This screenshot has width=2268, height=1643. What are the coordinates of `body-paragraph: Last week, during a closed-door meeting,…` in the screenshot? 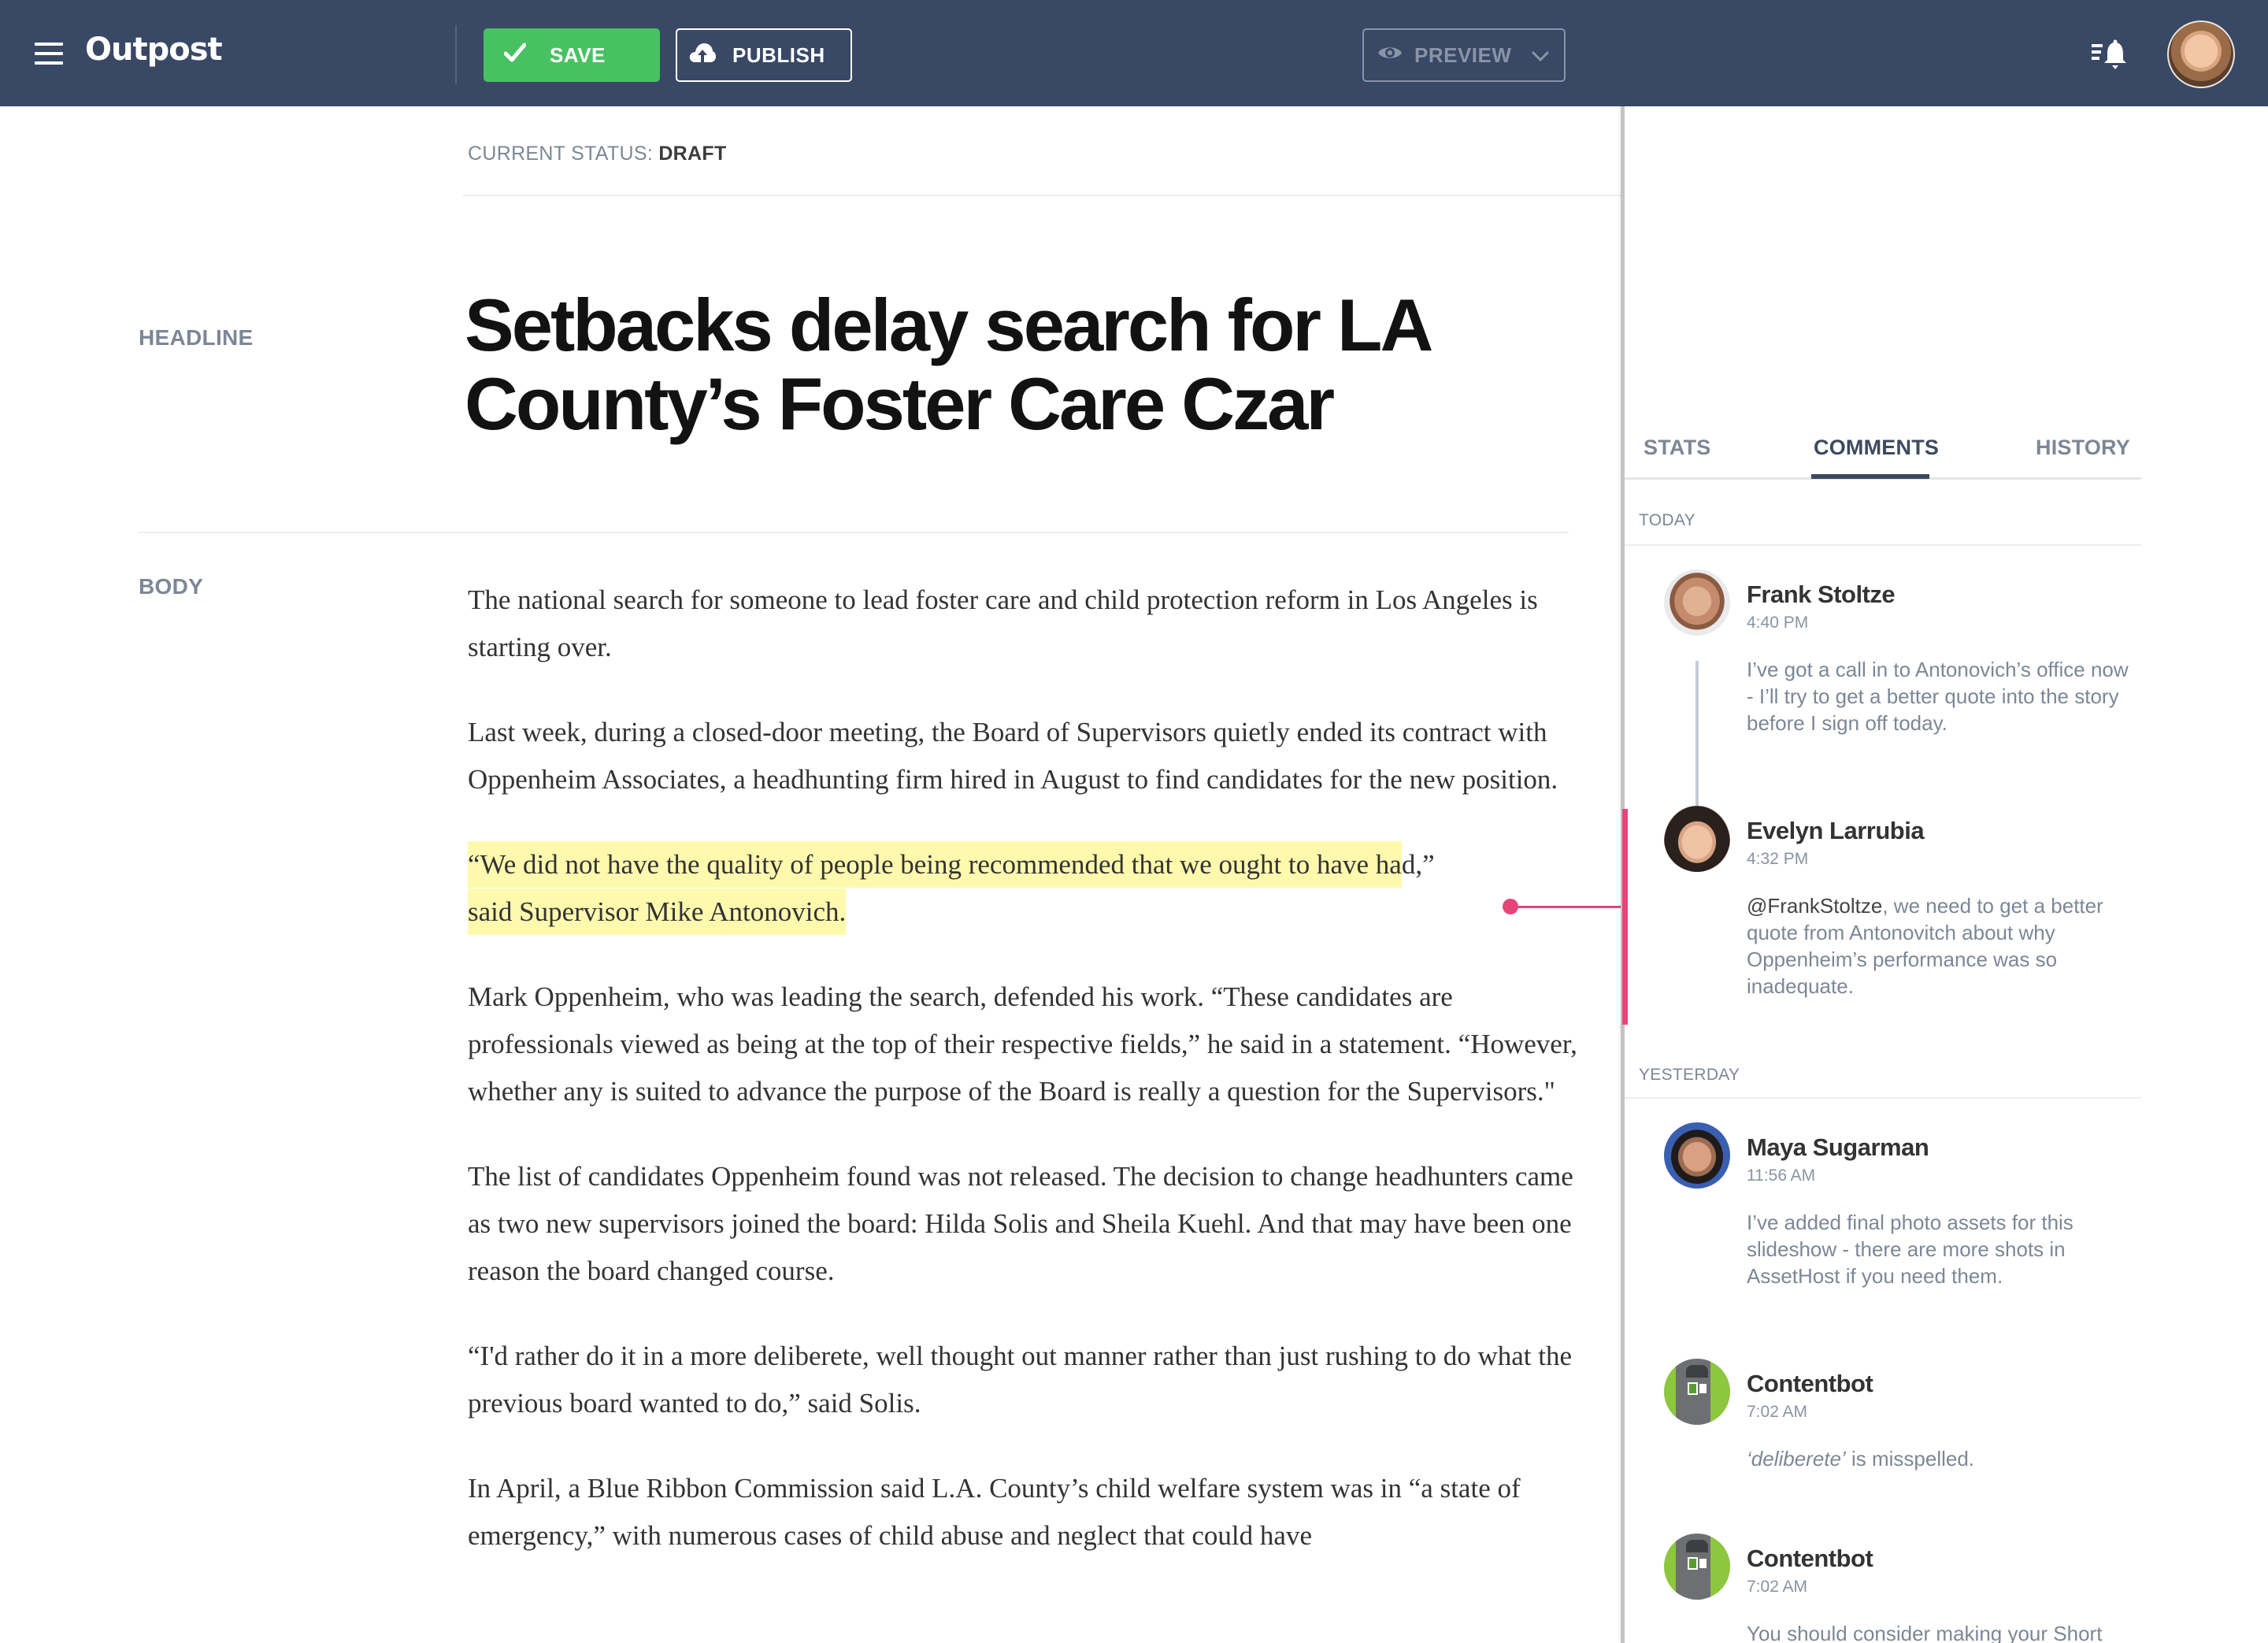 It's located at (1013, 756).